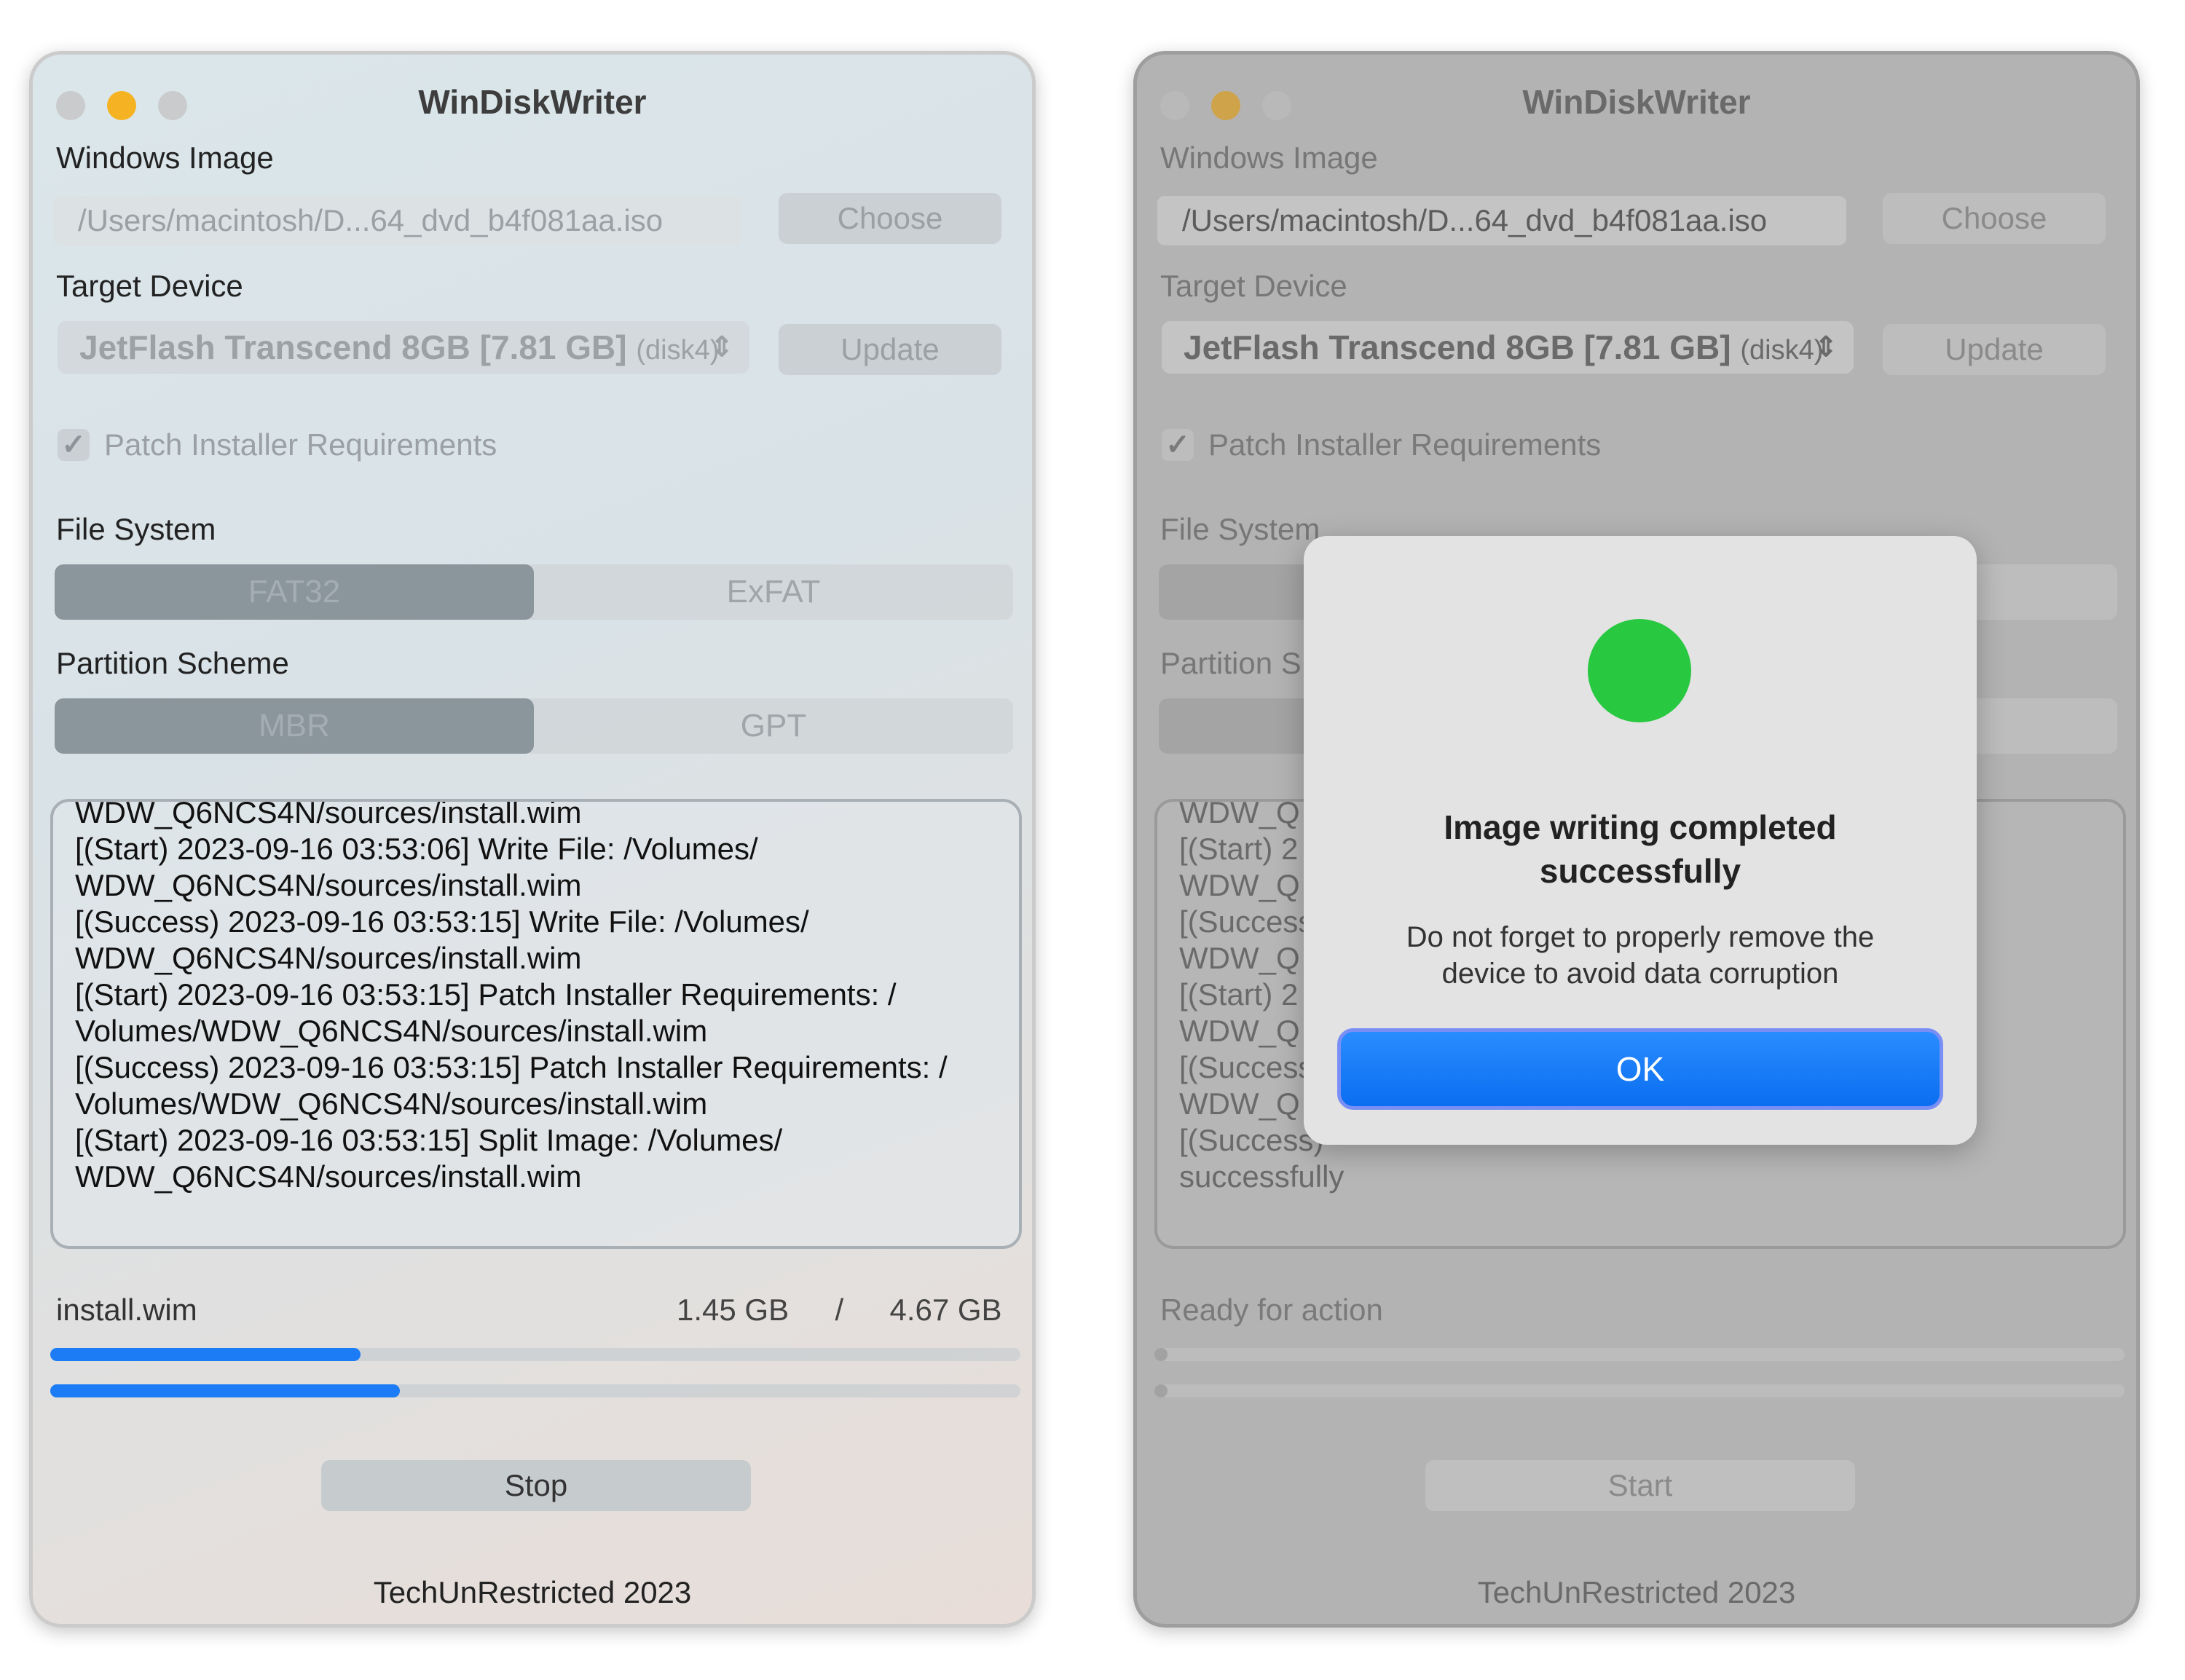 The height and width of the screenshot is (1680, 2185). What do you see at coordinates (774, 726) in the screenshot?
I see `segment-gpt: GPT` at bounding box center [774, 726].